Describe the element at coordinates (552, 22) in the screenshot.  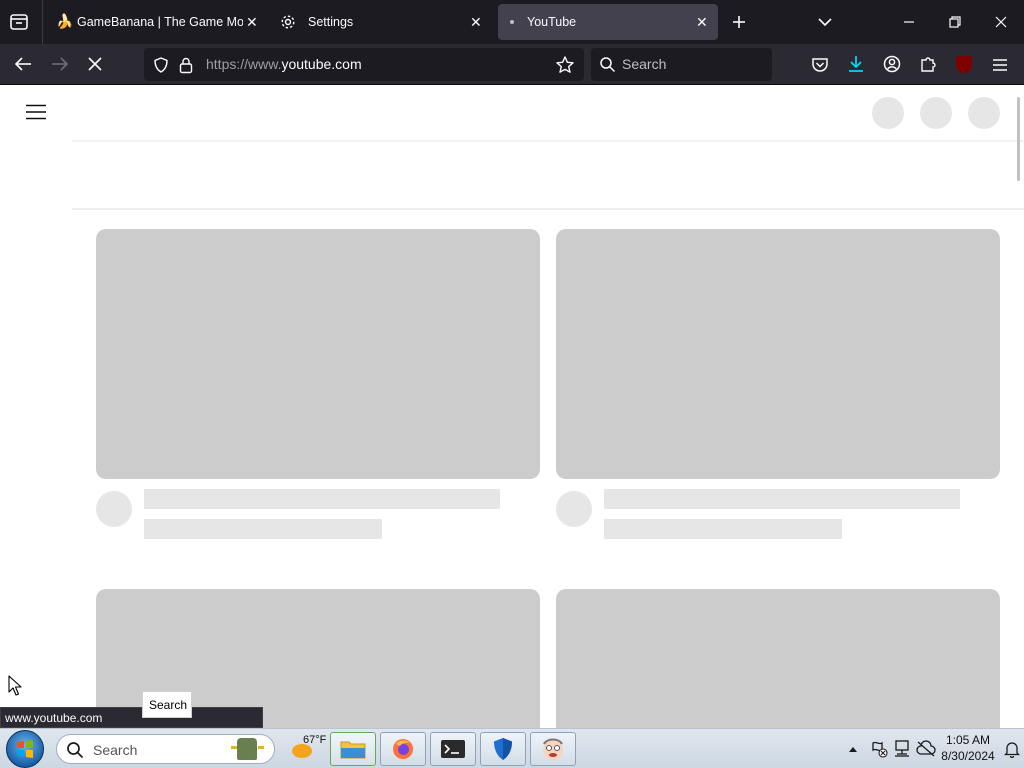
I see `tab-label: YouTube` at that location.